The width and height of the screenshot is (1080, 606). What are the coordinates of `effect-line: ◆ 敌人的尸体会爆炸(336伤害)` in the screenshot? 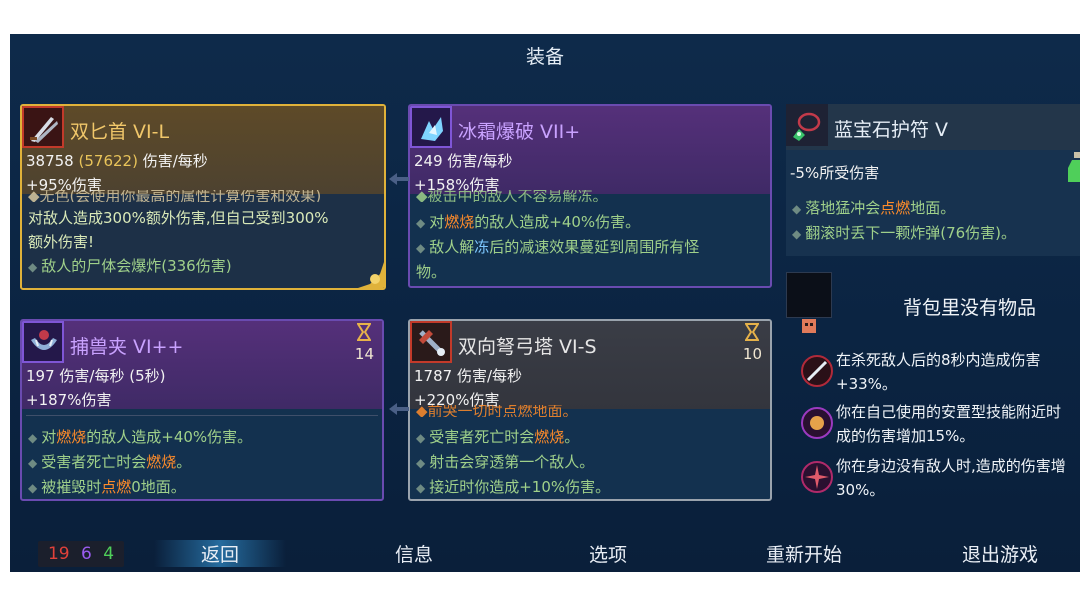 It's located at (130, 266).